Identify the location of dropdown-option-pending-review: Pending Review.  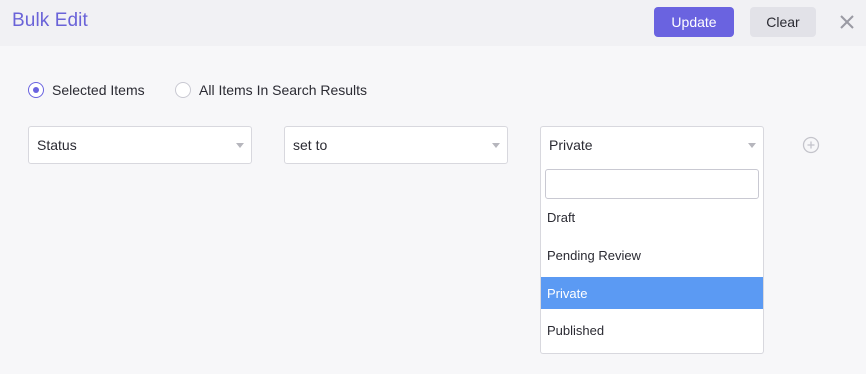
(652, 255).